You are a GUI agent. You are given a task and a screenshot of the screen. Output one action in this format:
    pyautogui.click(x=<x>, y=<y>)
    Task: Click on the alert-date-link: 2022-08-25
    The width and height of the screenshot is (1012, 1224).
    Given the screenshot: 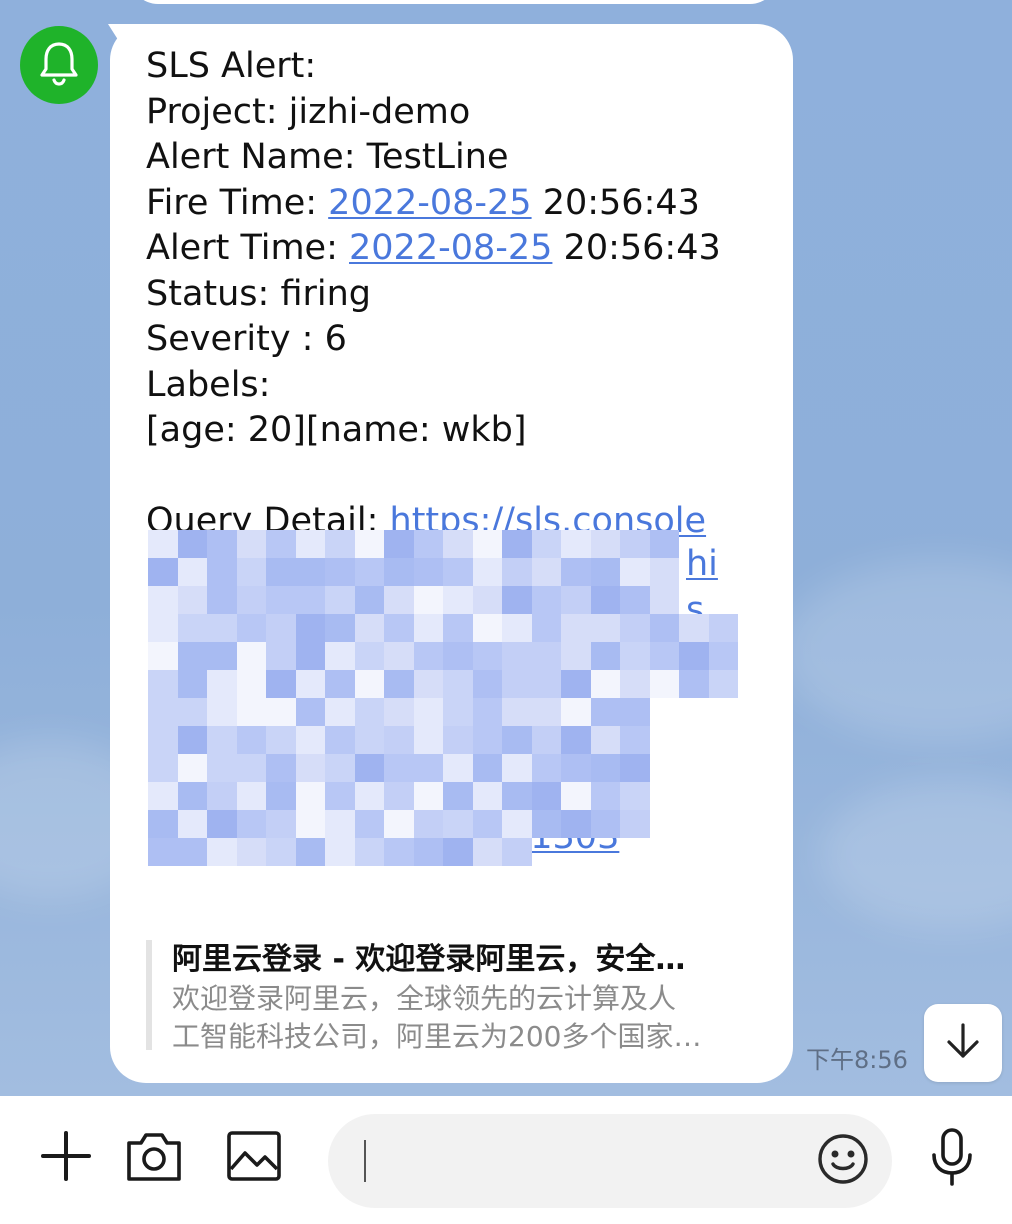 What is the action you would take?
    pyautogui.click(x=450, y=248)
    